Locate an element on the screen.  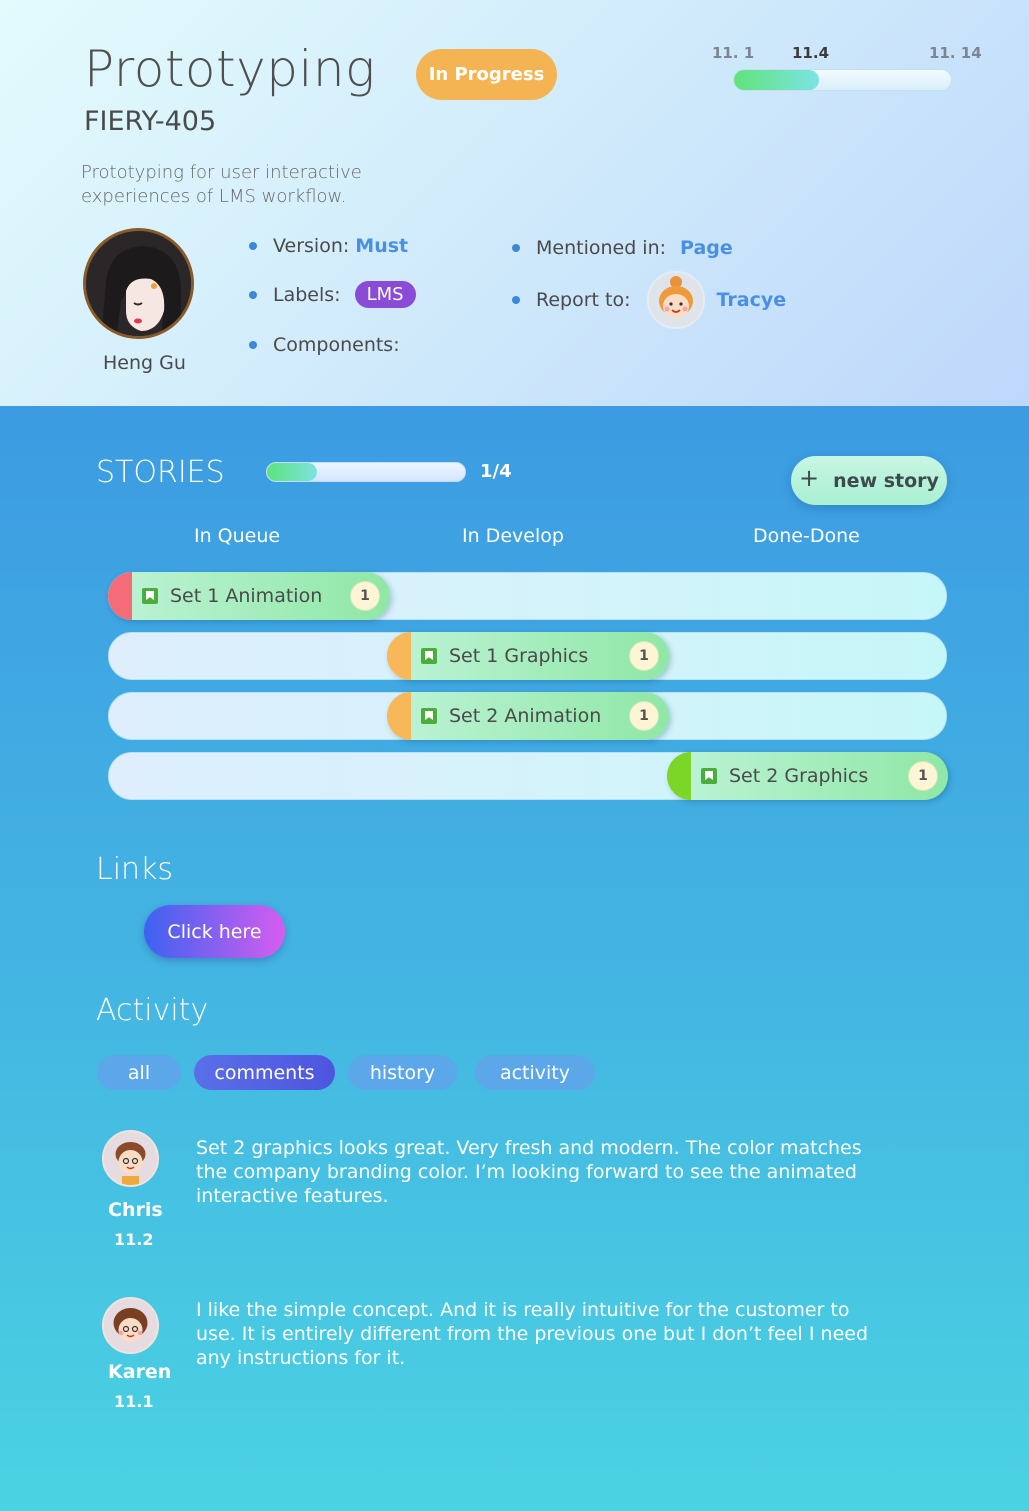
story-card: Set 1 Graphics 1 is located at coordinates (528, 656).